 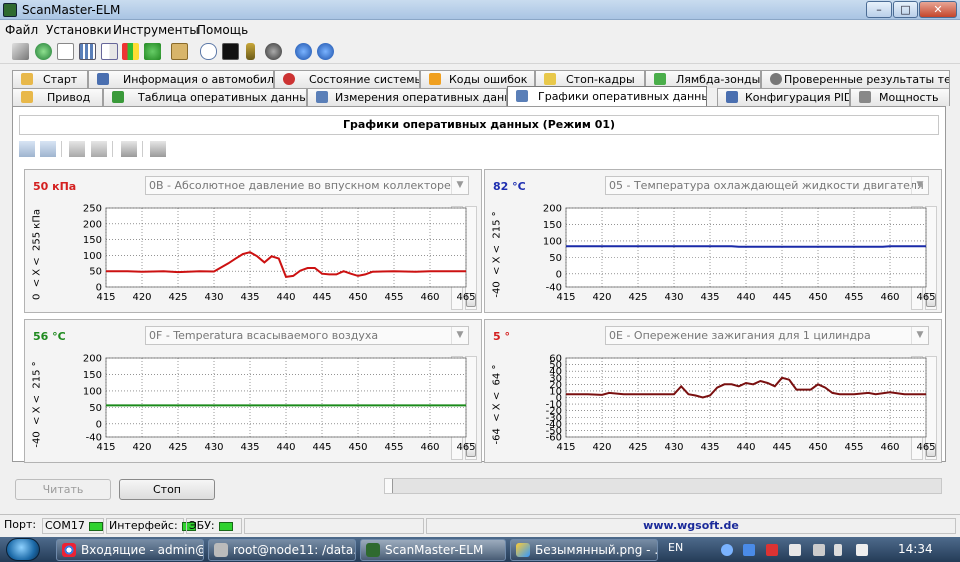 I want to click on pid-select-value: 0F - Temperatura всасываемого воздуха, so click(x=264, y=335).